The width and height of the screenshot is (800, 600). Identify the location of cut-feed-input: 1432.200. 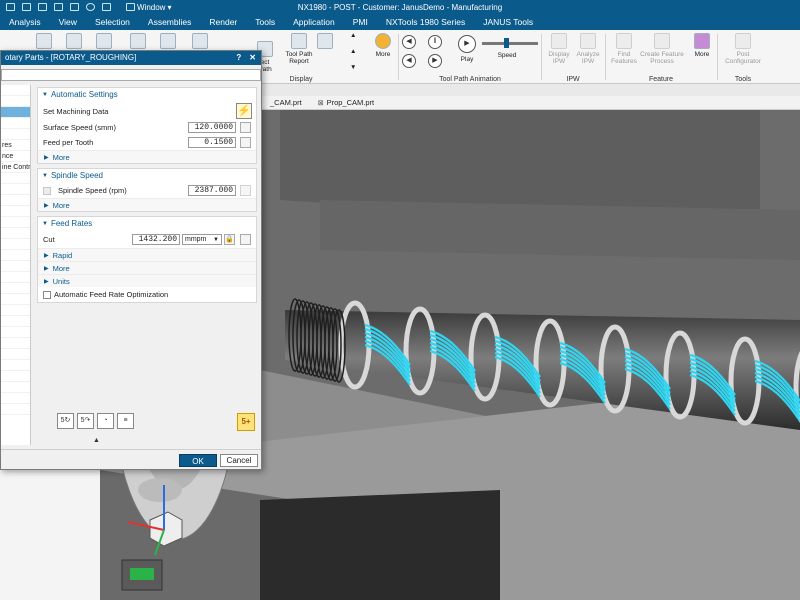
(156, 239).